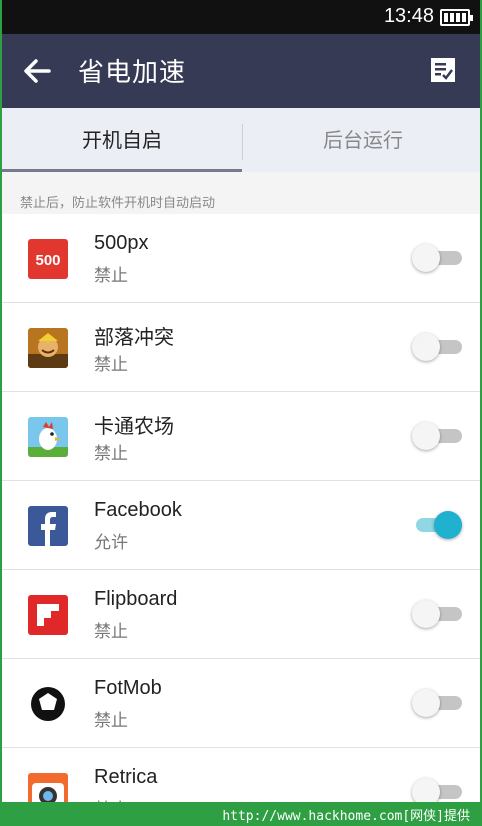 The height and width of the screenshot is (826, 482). What do you see at coordinates (408, 16) in the screenshot?
I see `status-time: 13:48` at bounding box center [408, 16].